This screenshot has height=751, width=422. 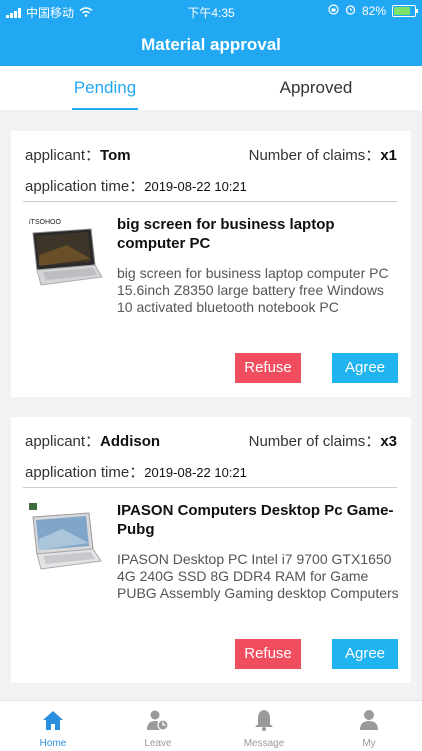 What do you see at coordinates (53, 720) in the screenshot?
I see `home-icon` at bounding box center [53, 720].